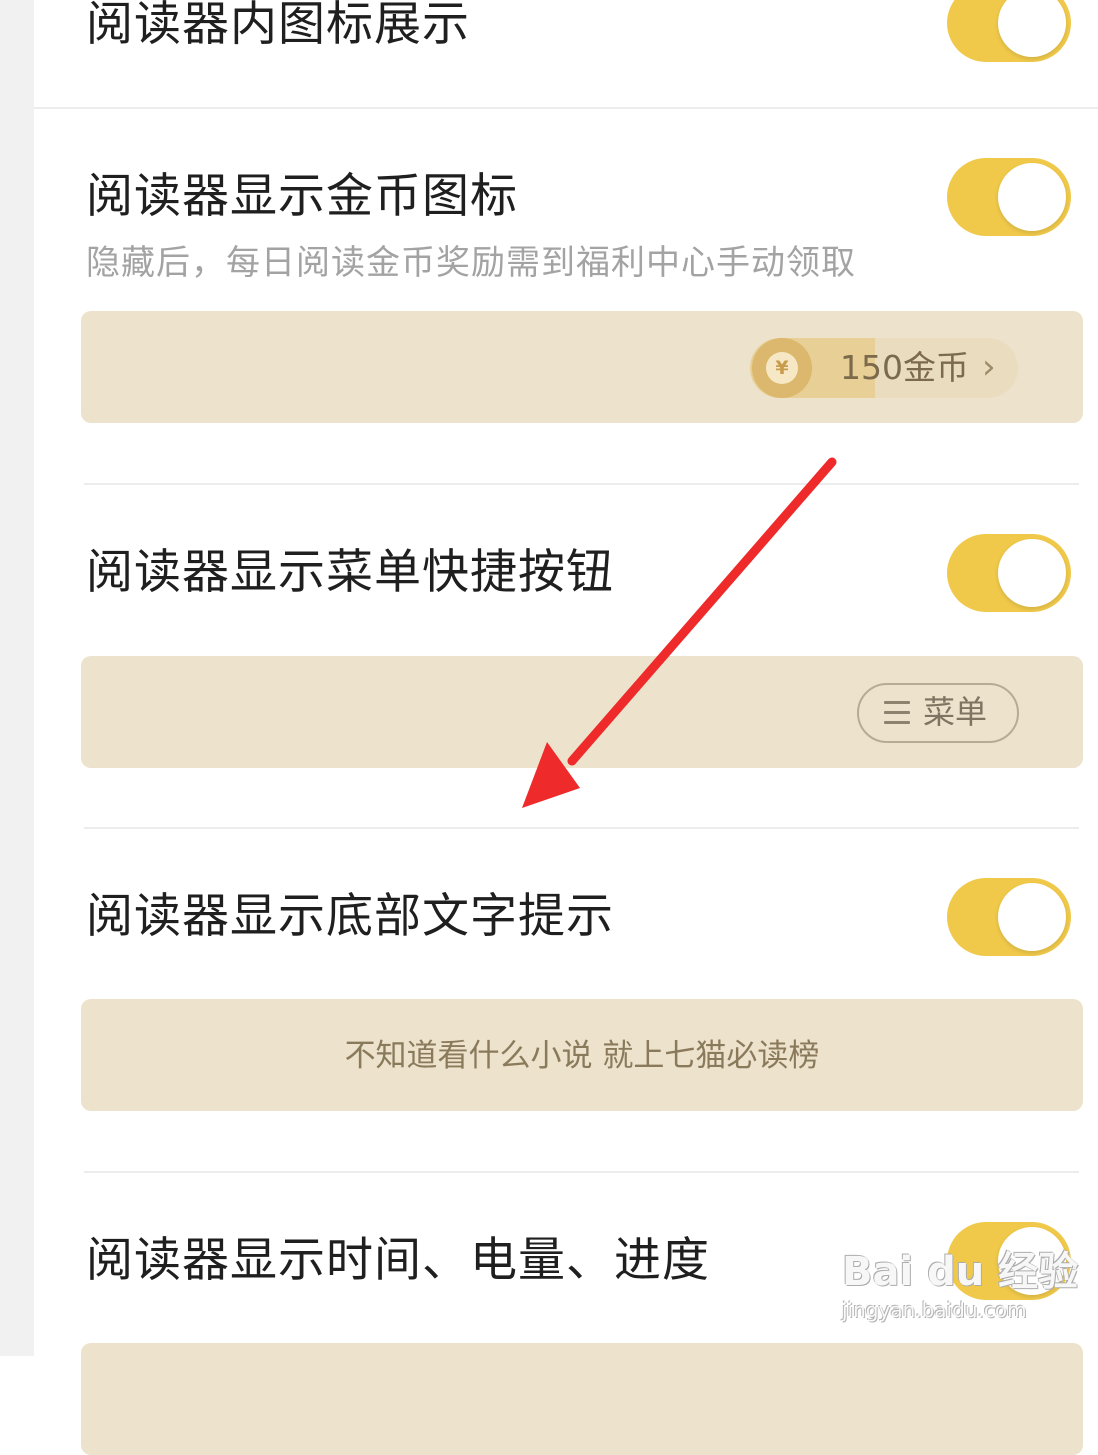 The image size is (1098, 1455). Describe the element at coordinates (582, 1399) in the screenshot. I see `status-preview-box` at that location.